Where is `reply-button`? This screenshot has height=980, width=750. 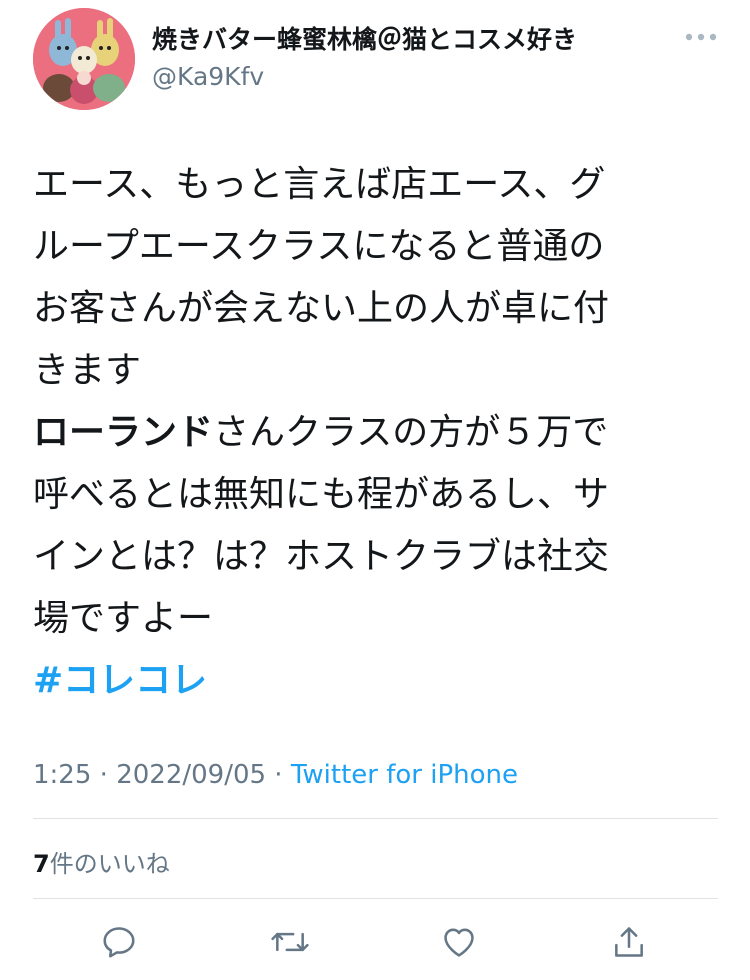
reply-button is located at coordinates (119, 942).